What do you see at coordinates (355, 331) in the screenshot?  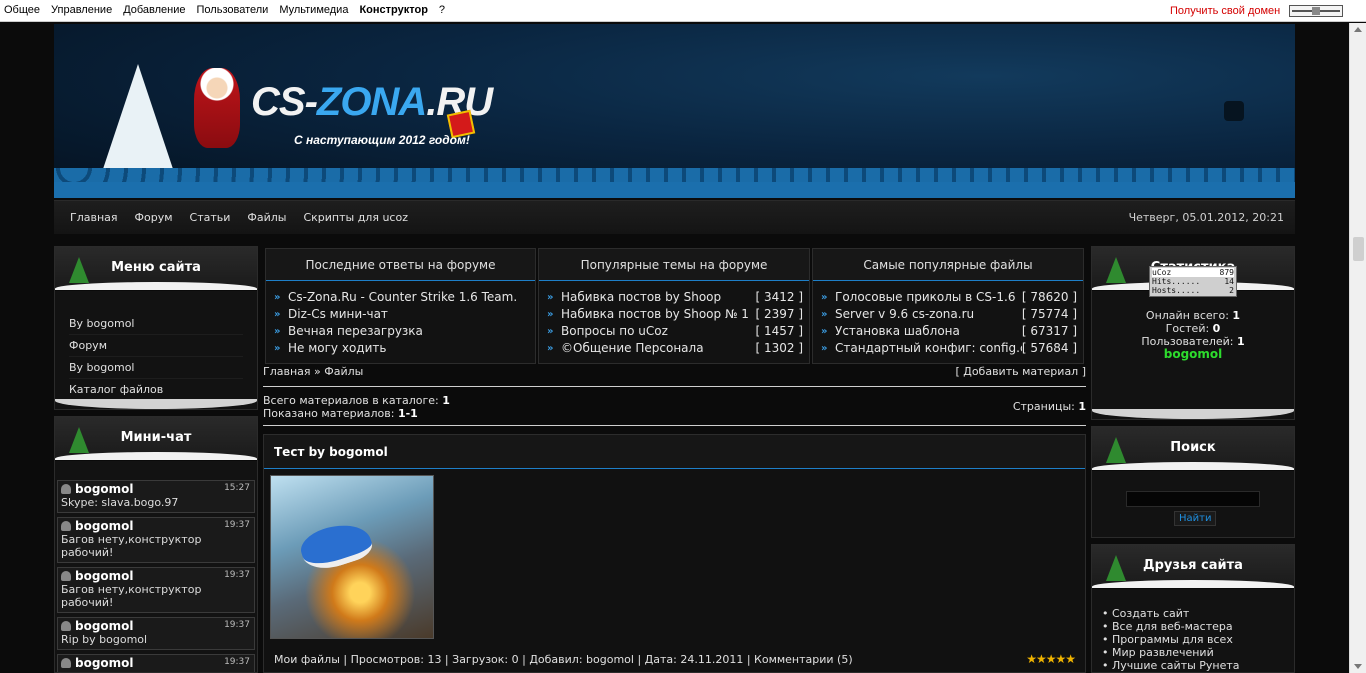 I see `topic-title: Вечная перезагрузка` at bounding box center [355, 331].